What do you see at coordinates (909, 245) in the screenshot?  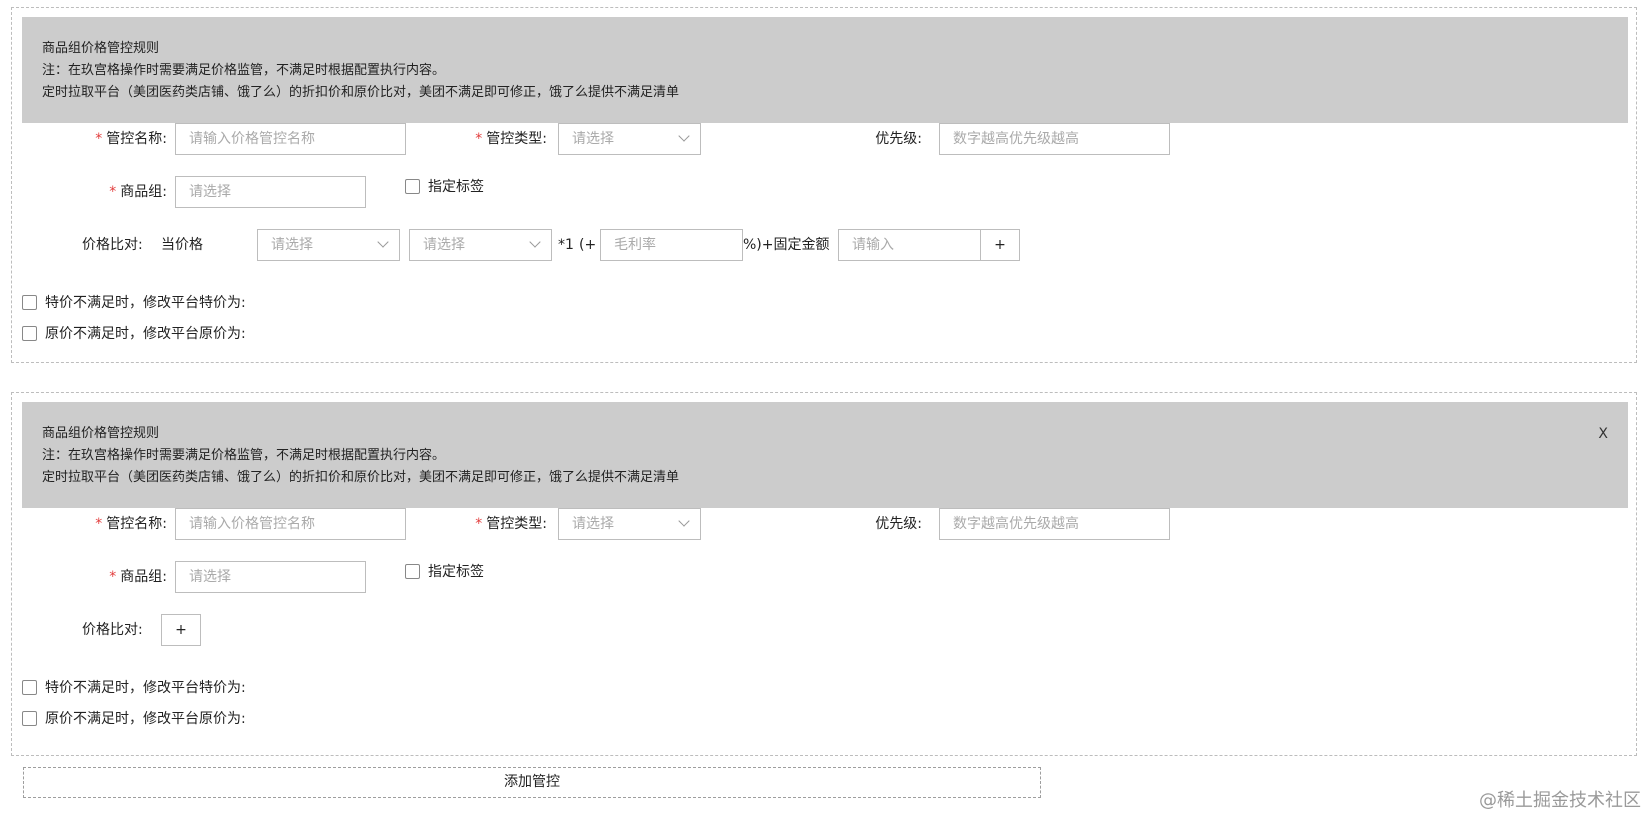 I see `fixed-amount-input: 请输入` at bounding box center [909, 245].